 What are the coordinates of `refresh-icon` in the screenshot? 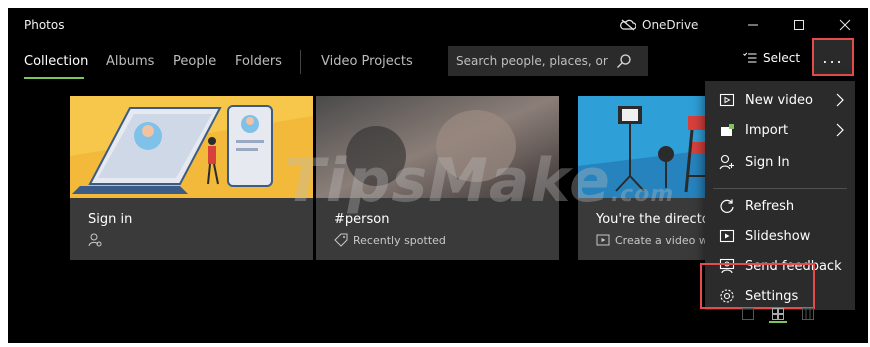 It's located at (727, 206).